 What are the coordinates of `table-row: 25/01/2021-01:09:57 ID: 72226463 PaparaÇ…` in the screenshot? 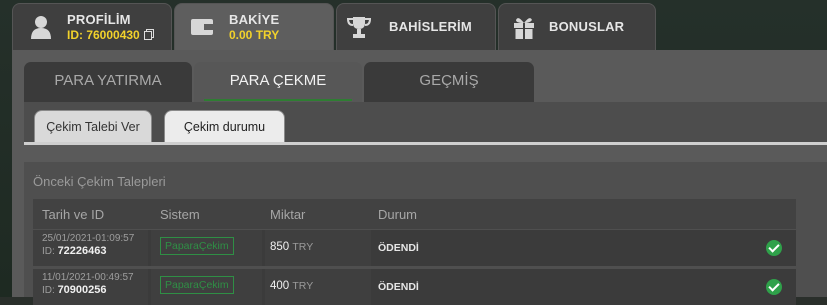 It's located at (414, 248).